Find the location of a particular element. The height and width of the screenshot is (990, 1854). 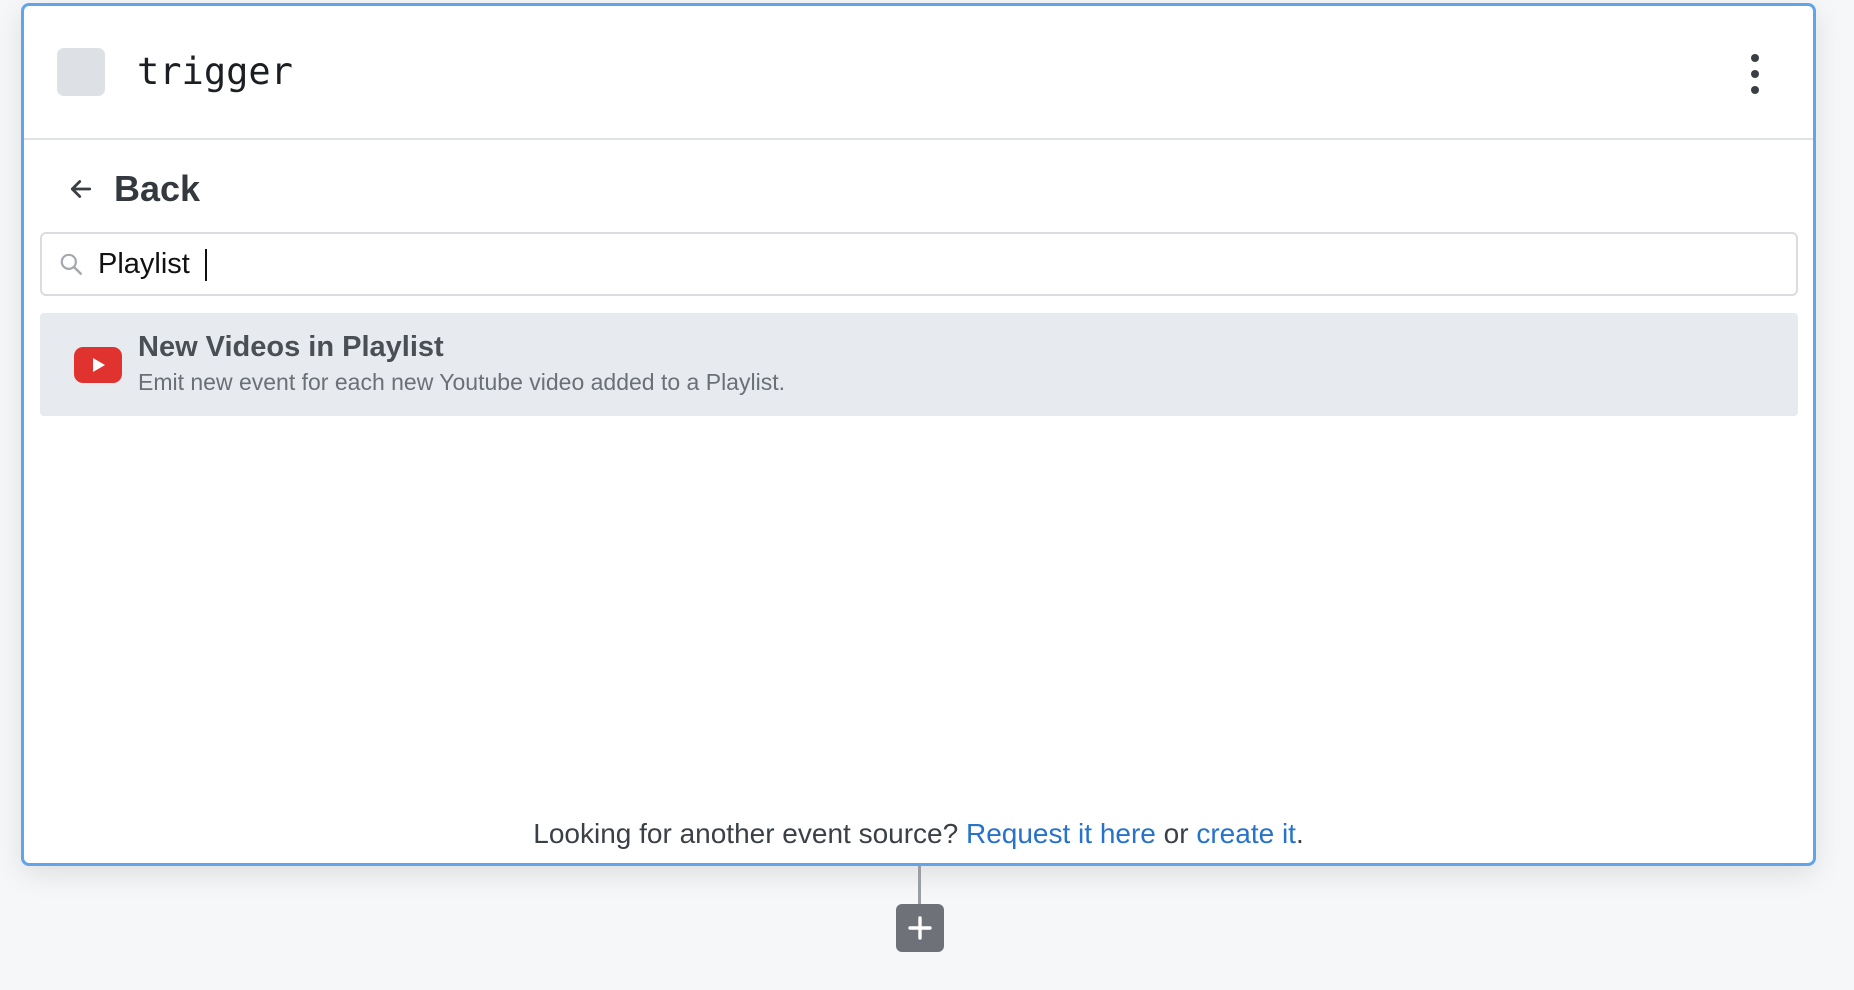

step-app-icon-placeholder is located at coordinates (81, 72).